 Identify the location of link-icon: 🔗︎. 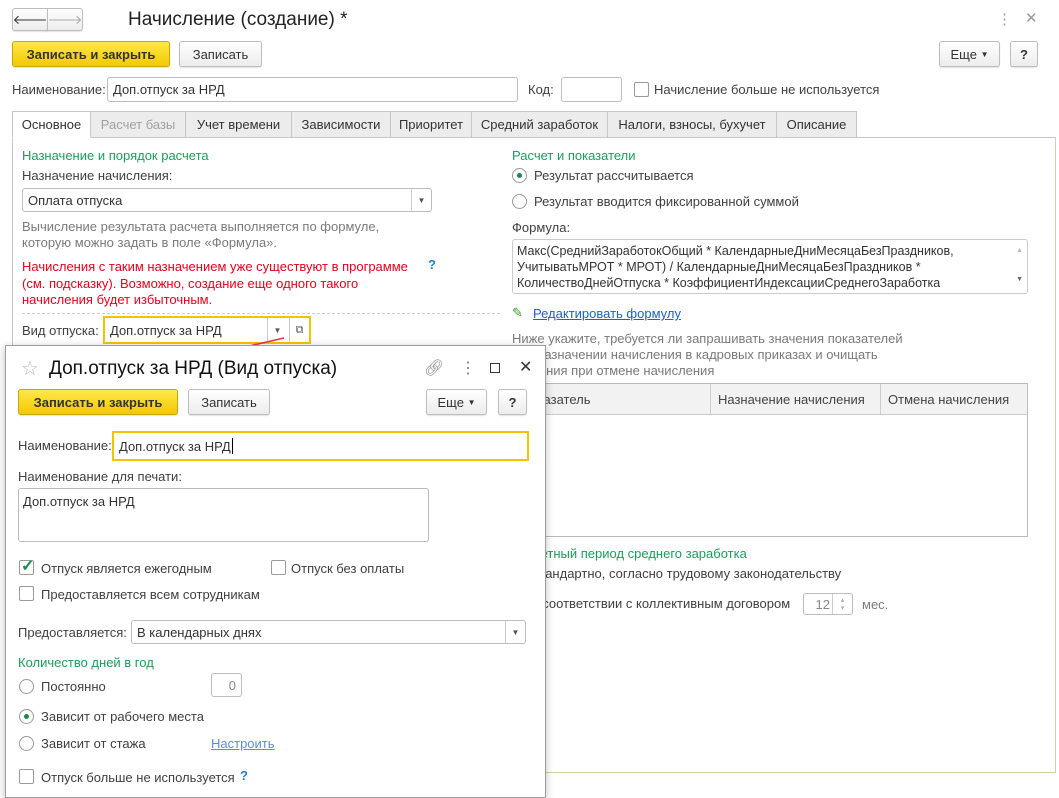
(434, 368).